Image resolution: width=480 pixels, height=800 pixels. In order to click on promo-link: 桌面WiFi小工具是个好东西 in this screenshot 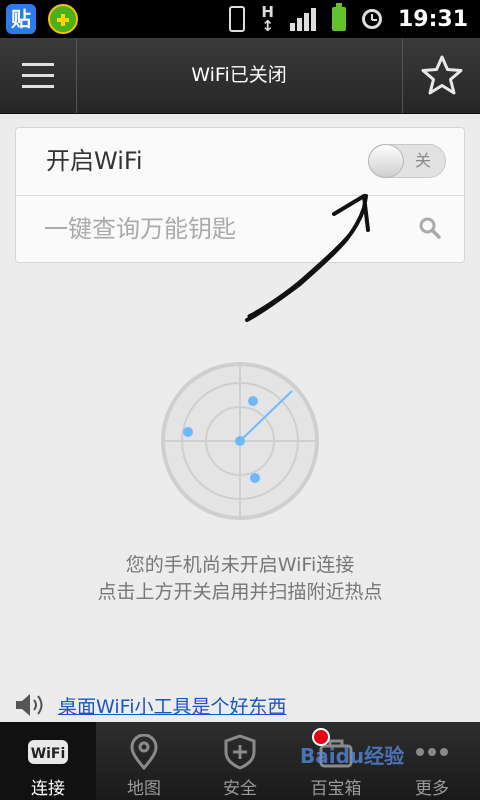, I will do `click(172, 705)`.